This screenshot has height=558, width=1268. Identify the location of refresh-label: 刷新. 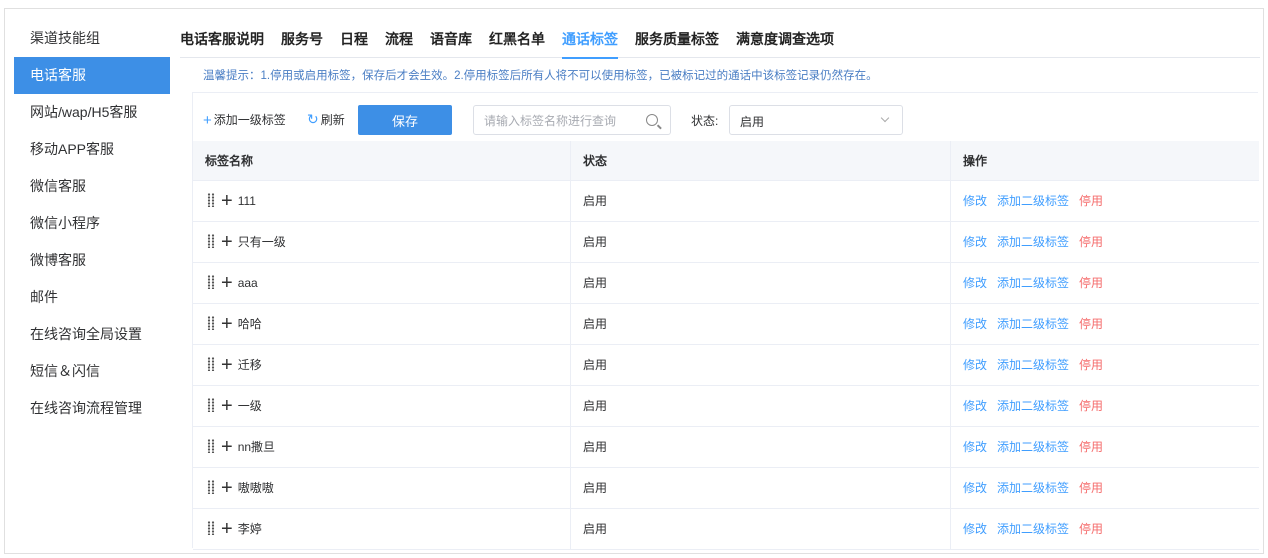
(332, 120).